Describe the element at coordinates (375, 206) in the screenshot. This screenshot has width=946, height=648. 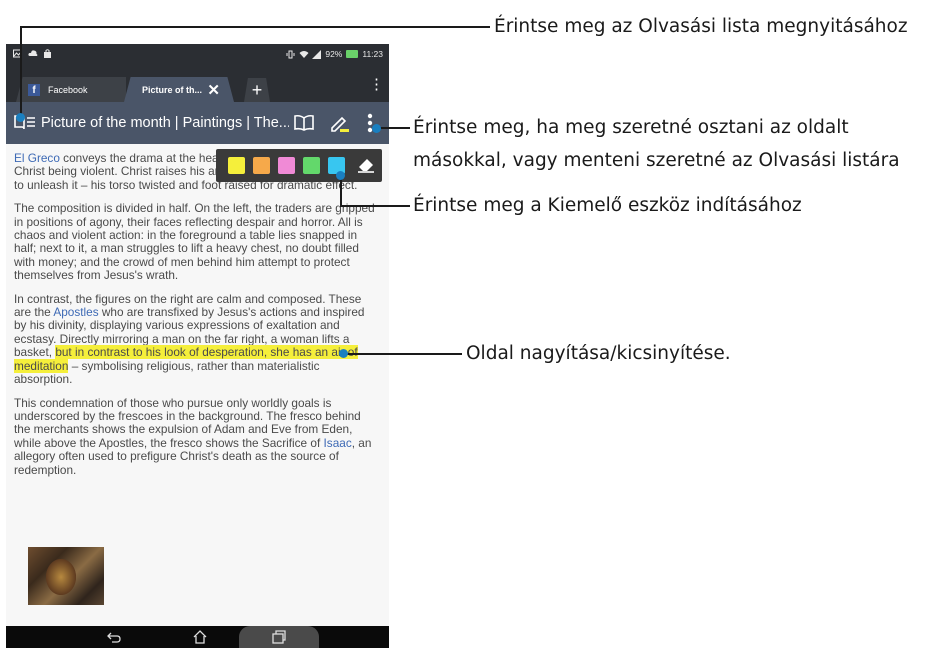
I see `highlighter-leader-horizontal` at that location.